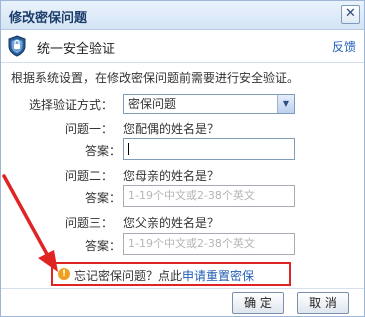  What do you see at coordinates (191, 243) in the screenshot?
I see `answer-3-placeholder: 1-19个中文或2-38个英文` at bounding box center [191, 243].